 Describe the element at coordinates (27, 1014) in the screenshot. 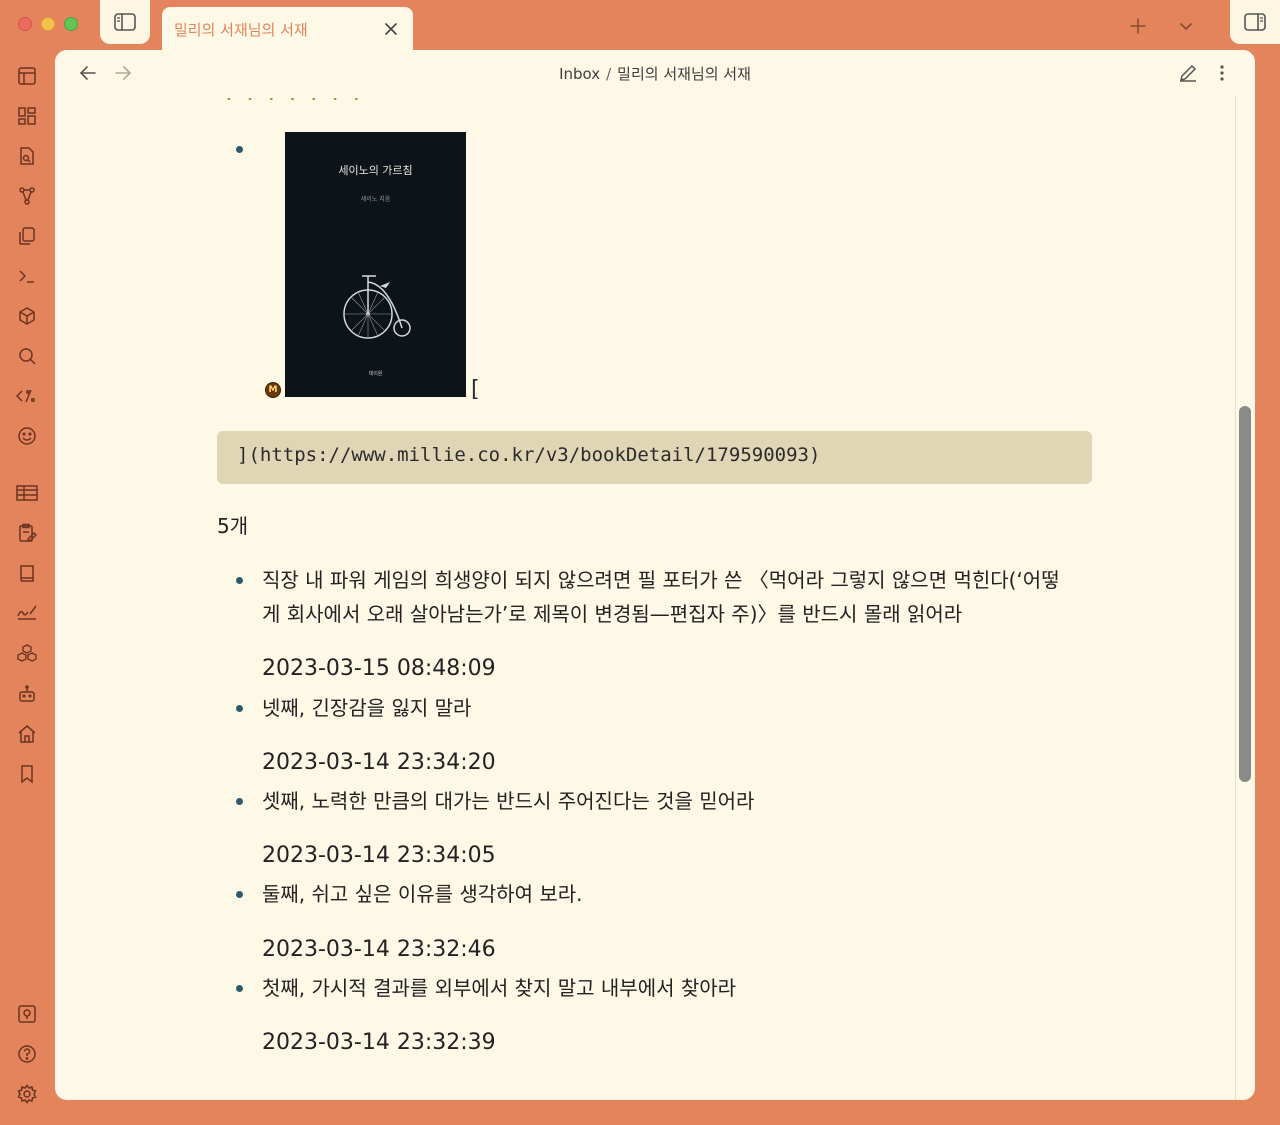

I see `vault-icon` at that location.